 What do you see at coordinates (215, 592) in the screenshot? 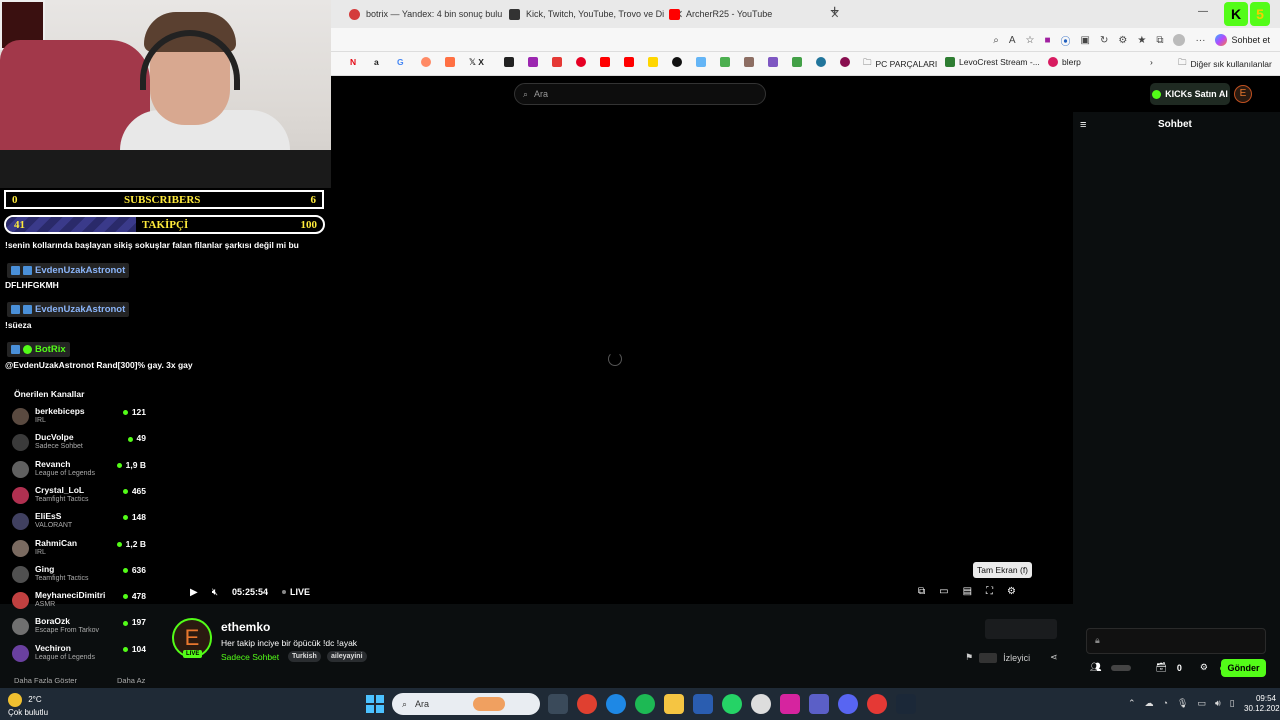
I see `mute-icon: 🔇︎` at bounding box center [215, 592].